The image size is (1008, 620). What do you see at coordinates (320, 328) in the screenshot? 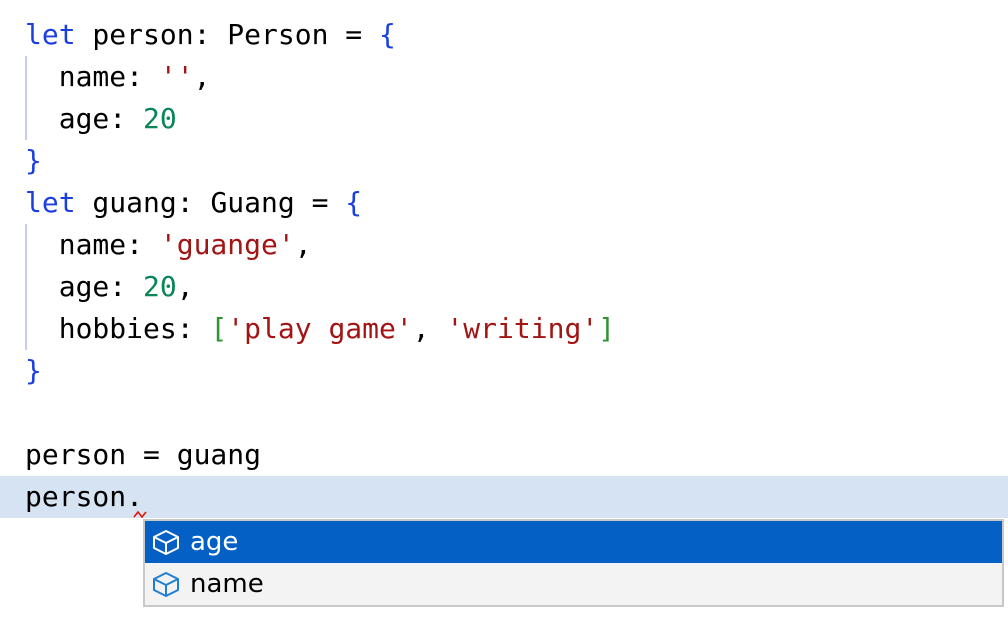
I see `token-string: 'play game'` at bounding box center [320, 328].